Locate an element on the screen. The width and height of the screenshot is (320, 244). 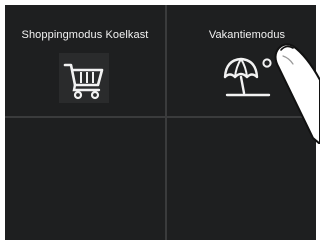
pointing-finger-icon is located at coordinates (297, 93).